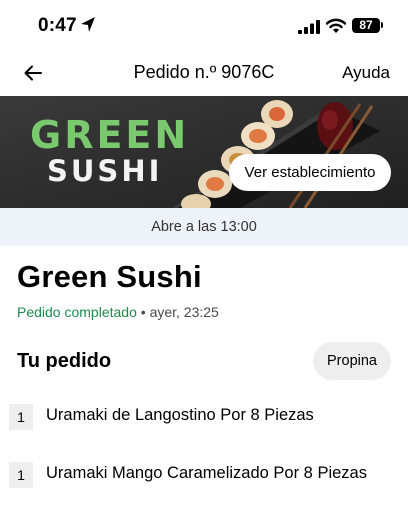  What do you see at coordinates (57, 25) in the screenshot?
I see `status-time: 0:47` at bounding box center [57, 25].